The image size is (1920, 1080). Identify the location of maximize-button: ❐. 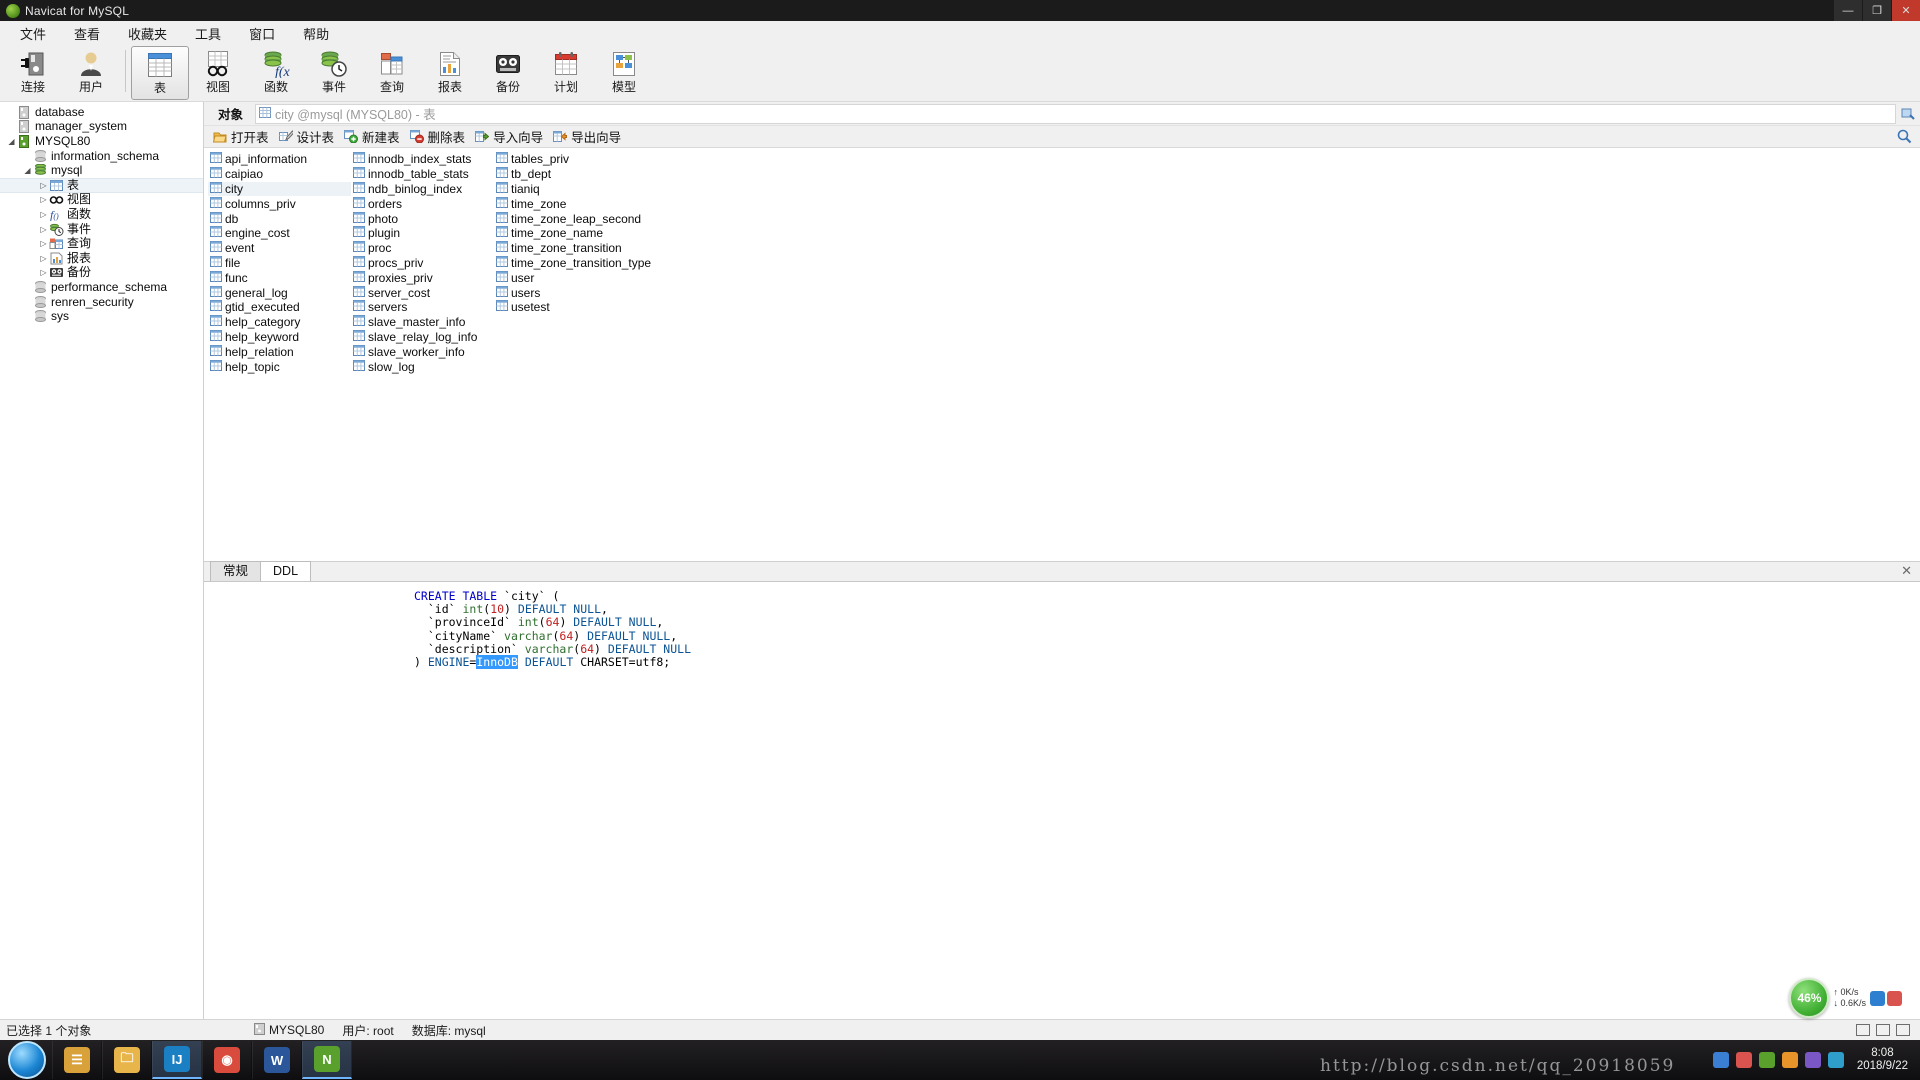
(1876, 10).